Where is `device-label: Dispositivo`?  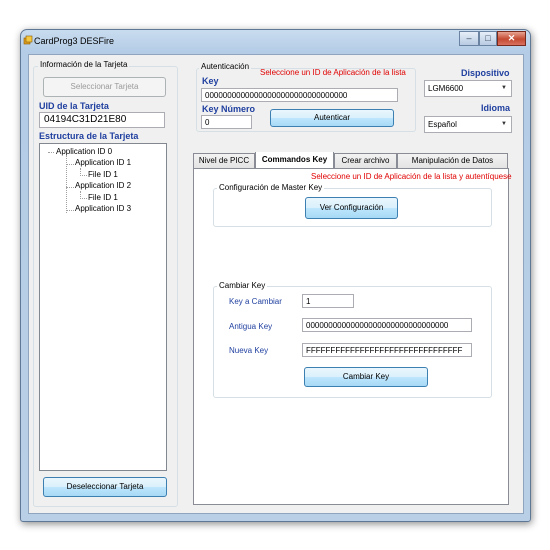 device-label: Dispositivo is located at coordinates (485, 73).